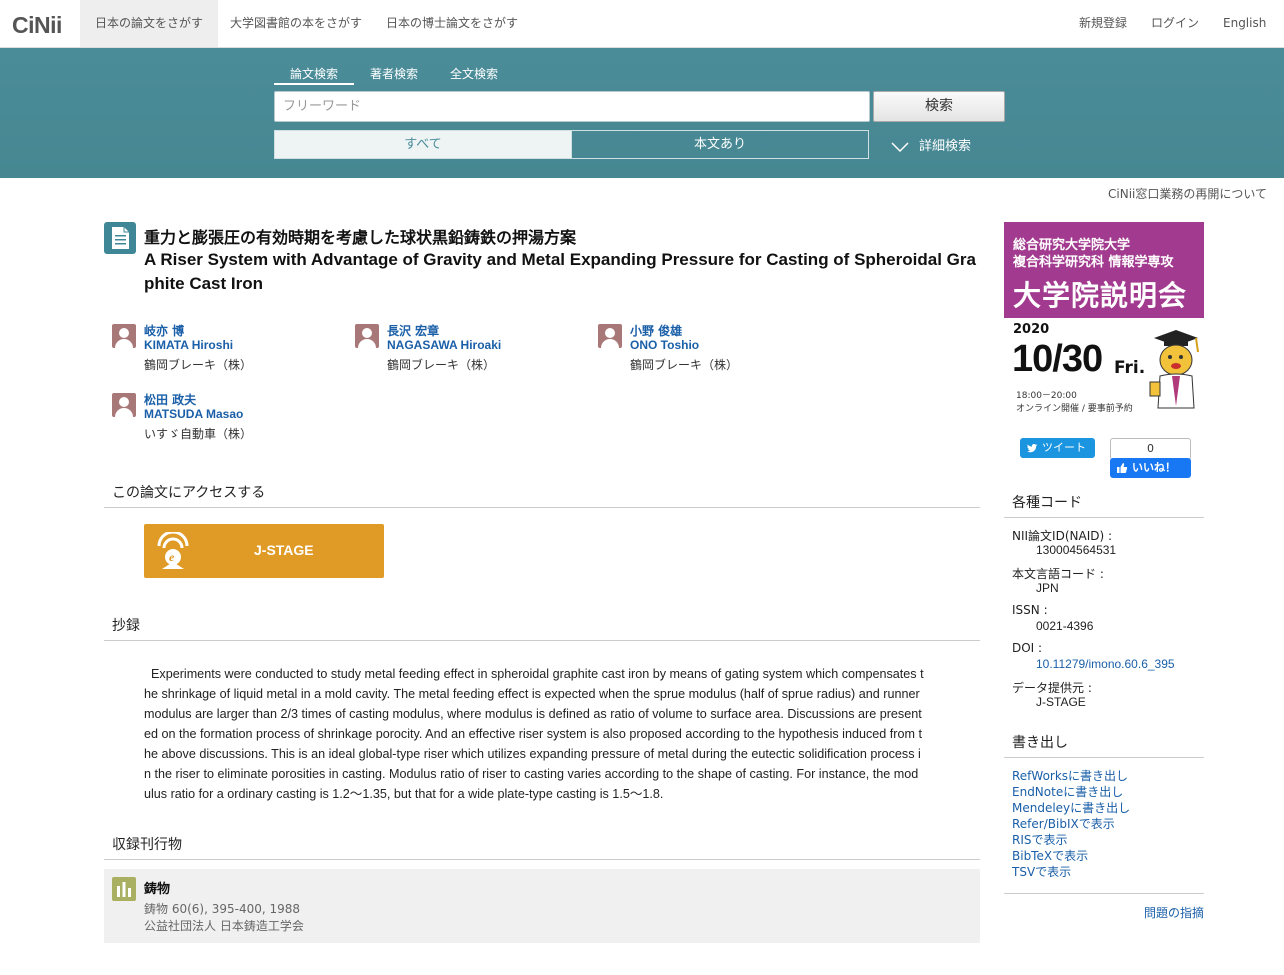 The width and height of the screenshot is (1284, 975). I want to click on author-affiliation: いすゞ自動車（株）, so click(198, 434).